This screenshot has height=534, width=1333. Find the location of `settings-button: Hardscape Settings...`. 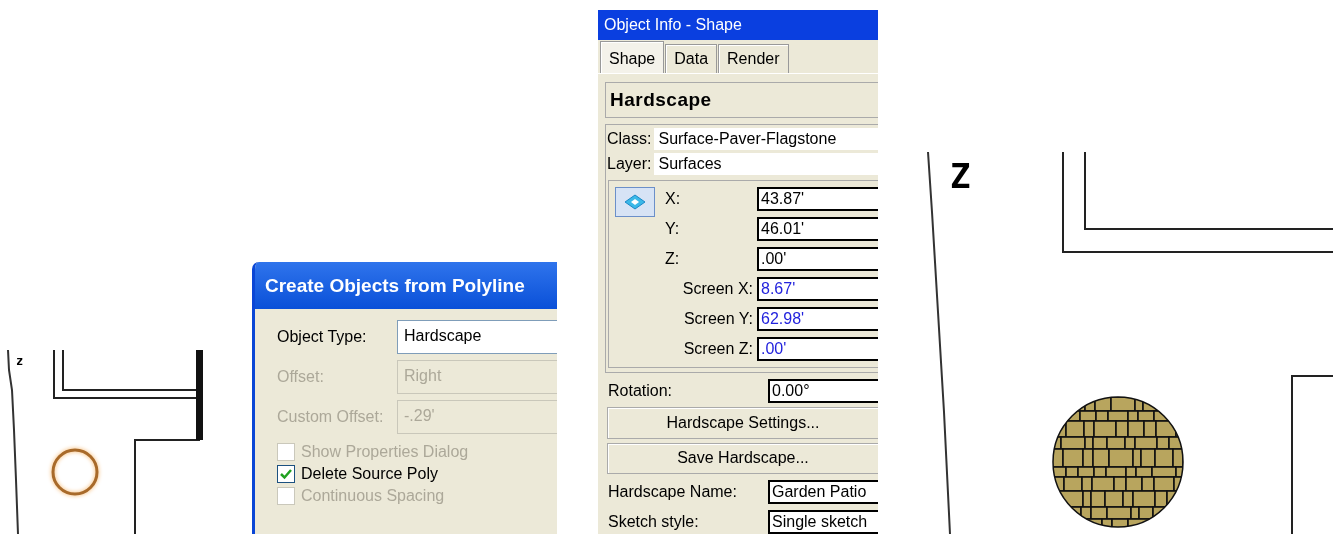

settings-button: Hardscape Settings... is located at coordinates (742, 423).